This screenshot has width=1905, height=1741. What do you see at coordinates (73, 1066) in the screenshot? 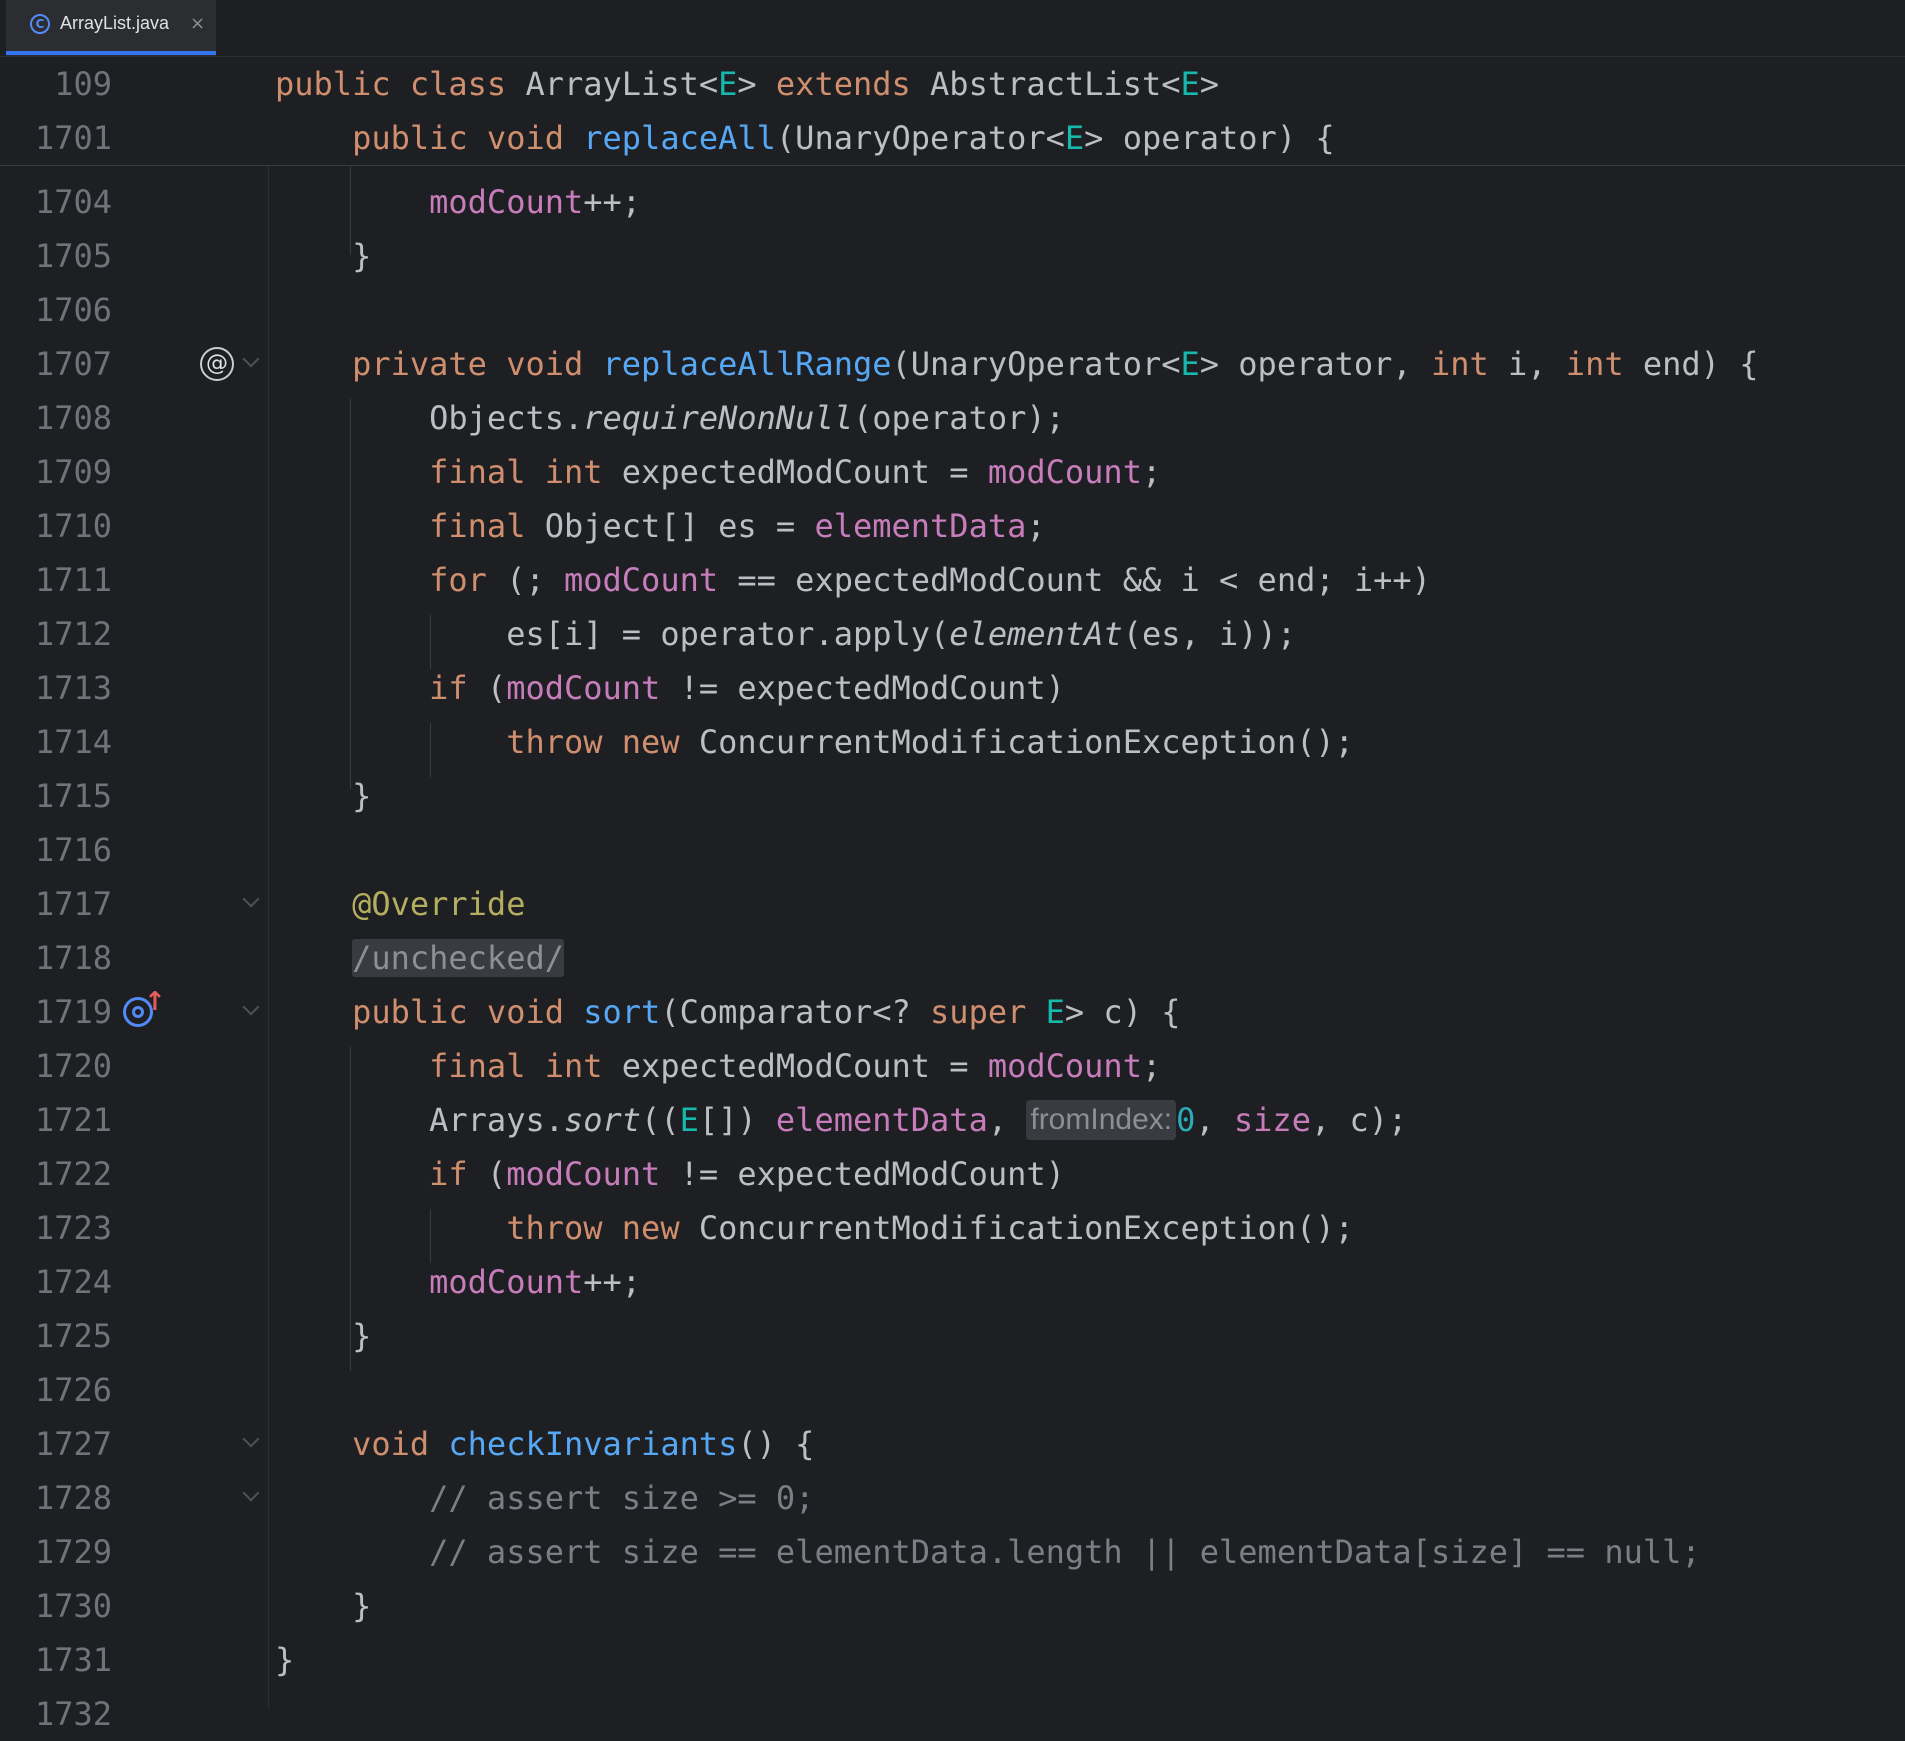
I see `line-number: 1720` at bounding box center [73, 1066].